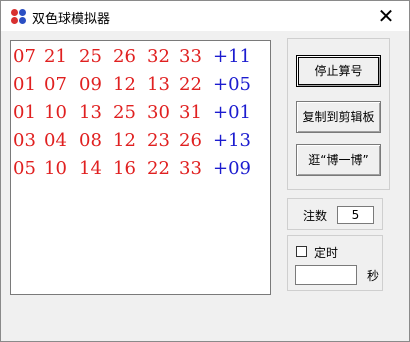 This screenshot has width=410, height=342. What do you see at coordinates (232, 140) in the screenshot?
I see `blue-ball-number: +13` at bounding box center [232, 140].